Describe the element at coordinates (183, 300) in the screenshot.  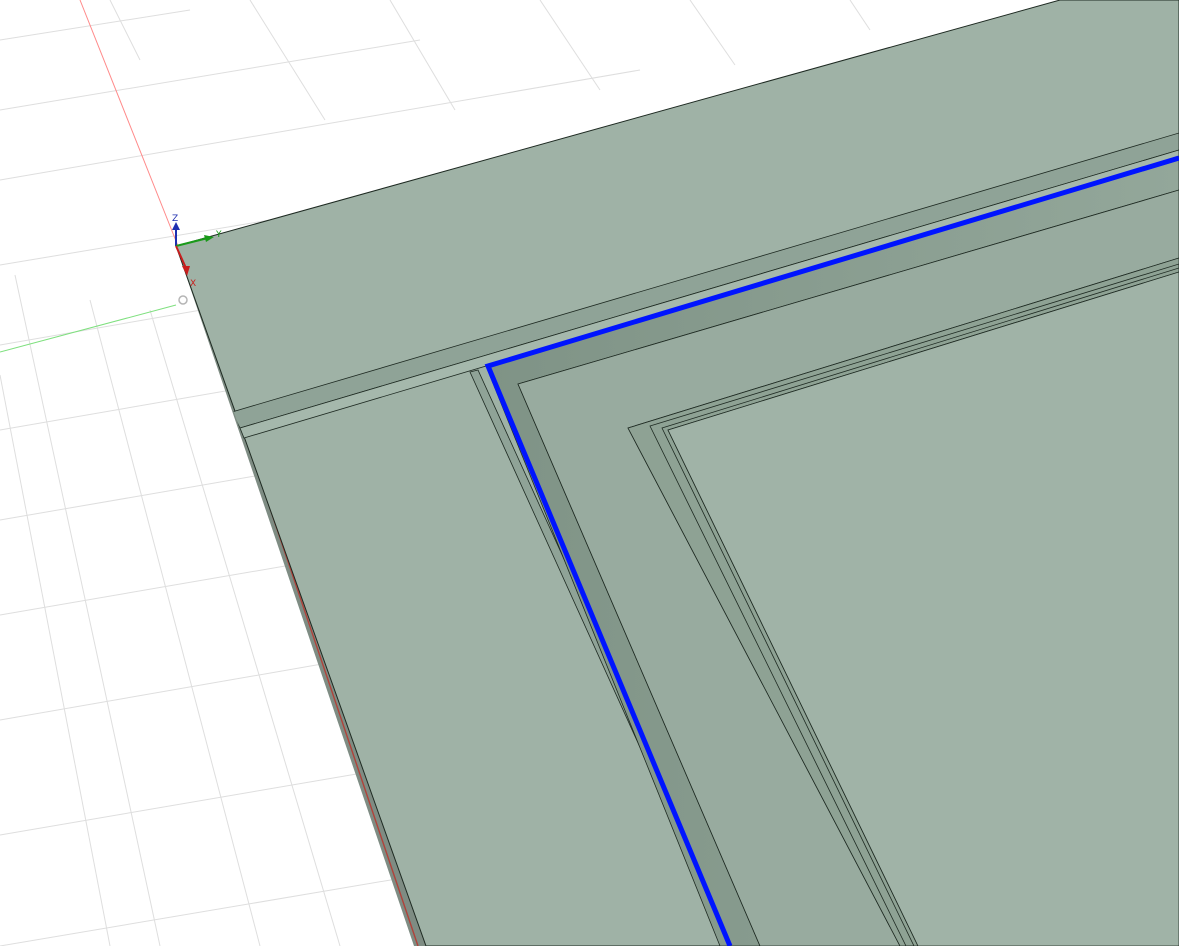
I see `origin-marker` at that location.